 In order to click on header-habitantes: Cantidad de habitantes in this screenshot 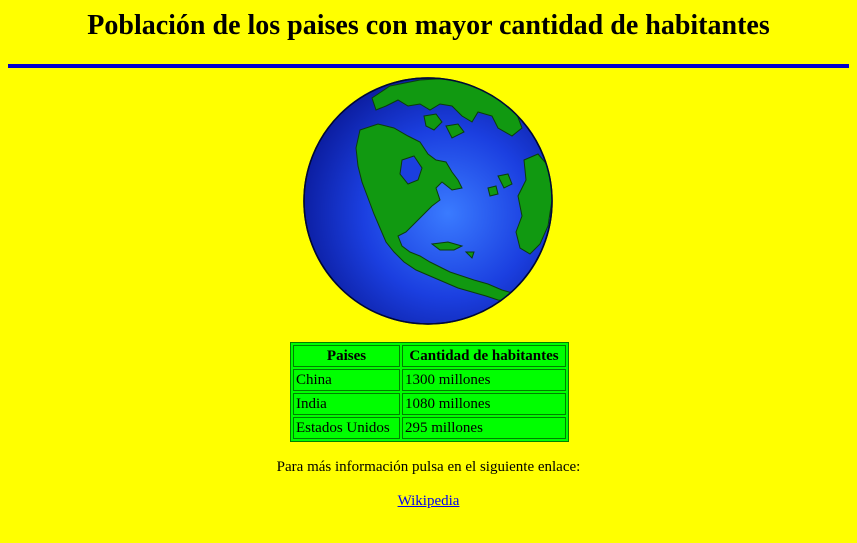, I will do `click(484, 356)`.